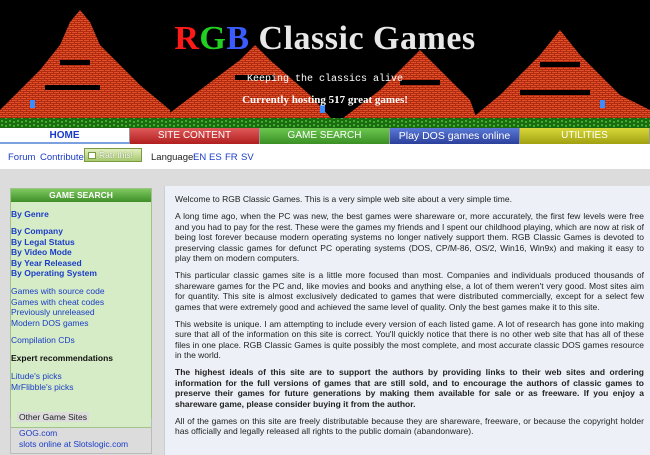 This screenshot has width=650, height=455. I want to click on site-tagline: Keeping the classics alive, so click(325, 79).